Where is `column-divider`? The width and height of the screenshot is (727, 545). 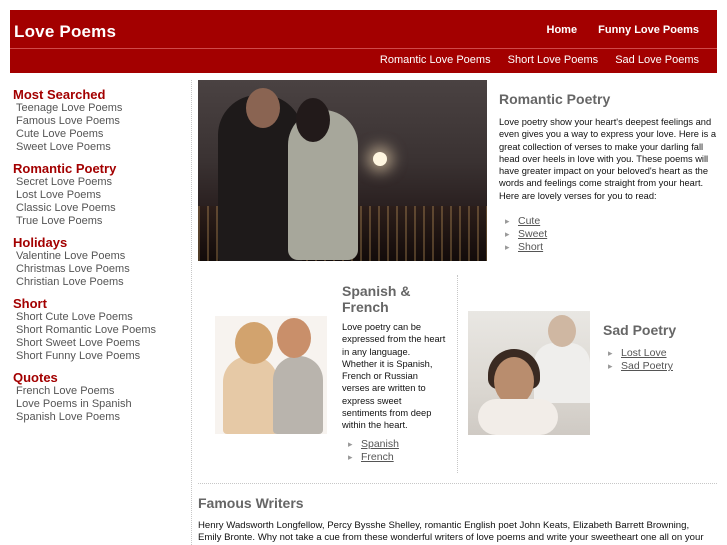 column-divider is located at coordinates (457, 374).